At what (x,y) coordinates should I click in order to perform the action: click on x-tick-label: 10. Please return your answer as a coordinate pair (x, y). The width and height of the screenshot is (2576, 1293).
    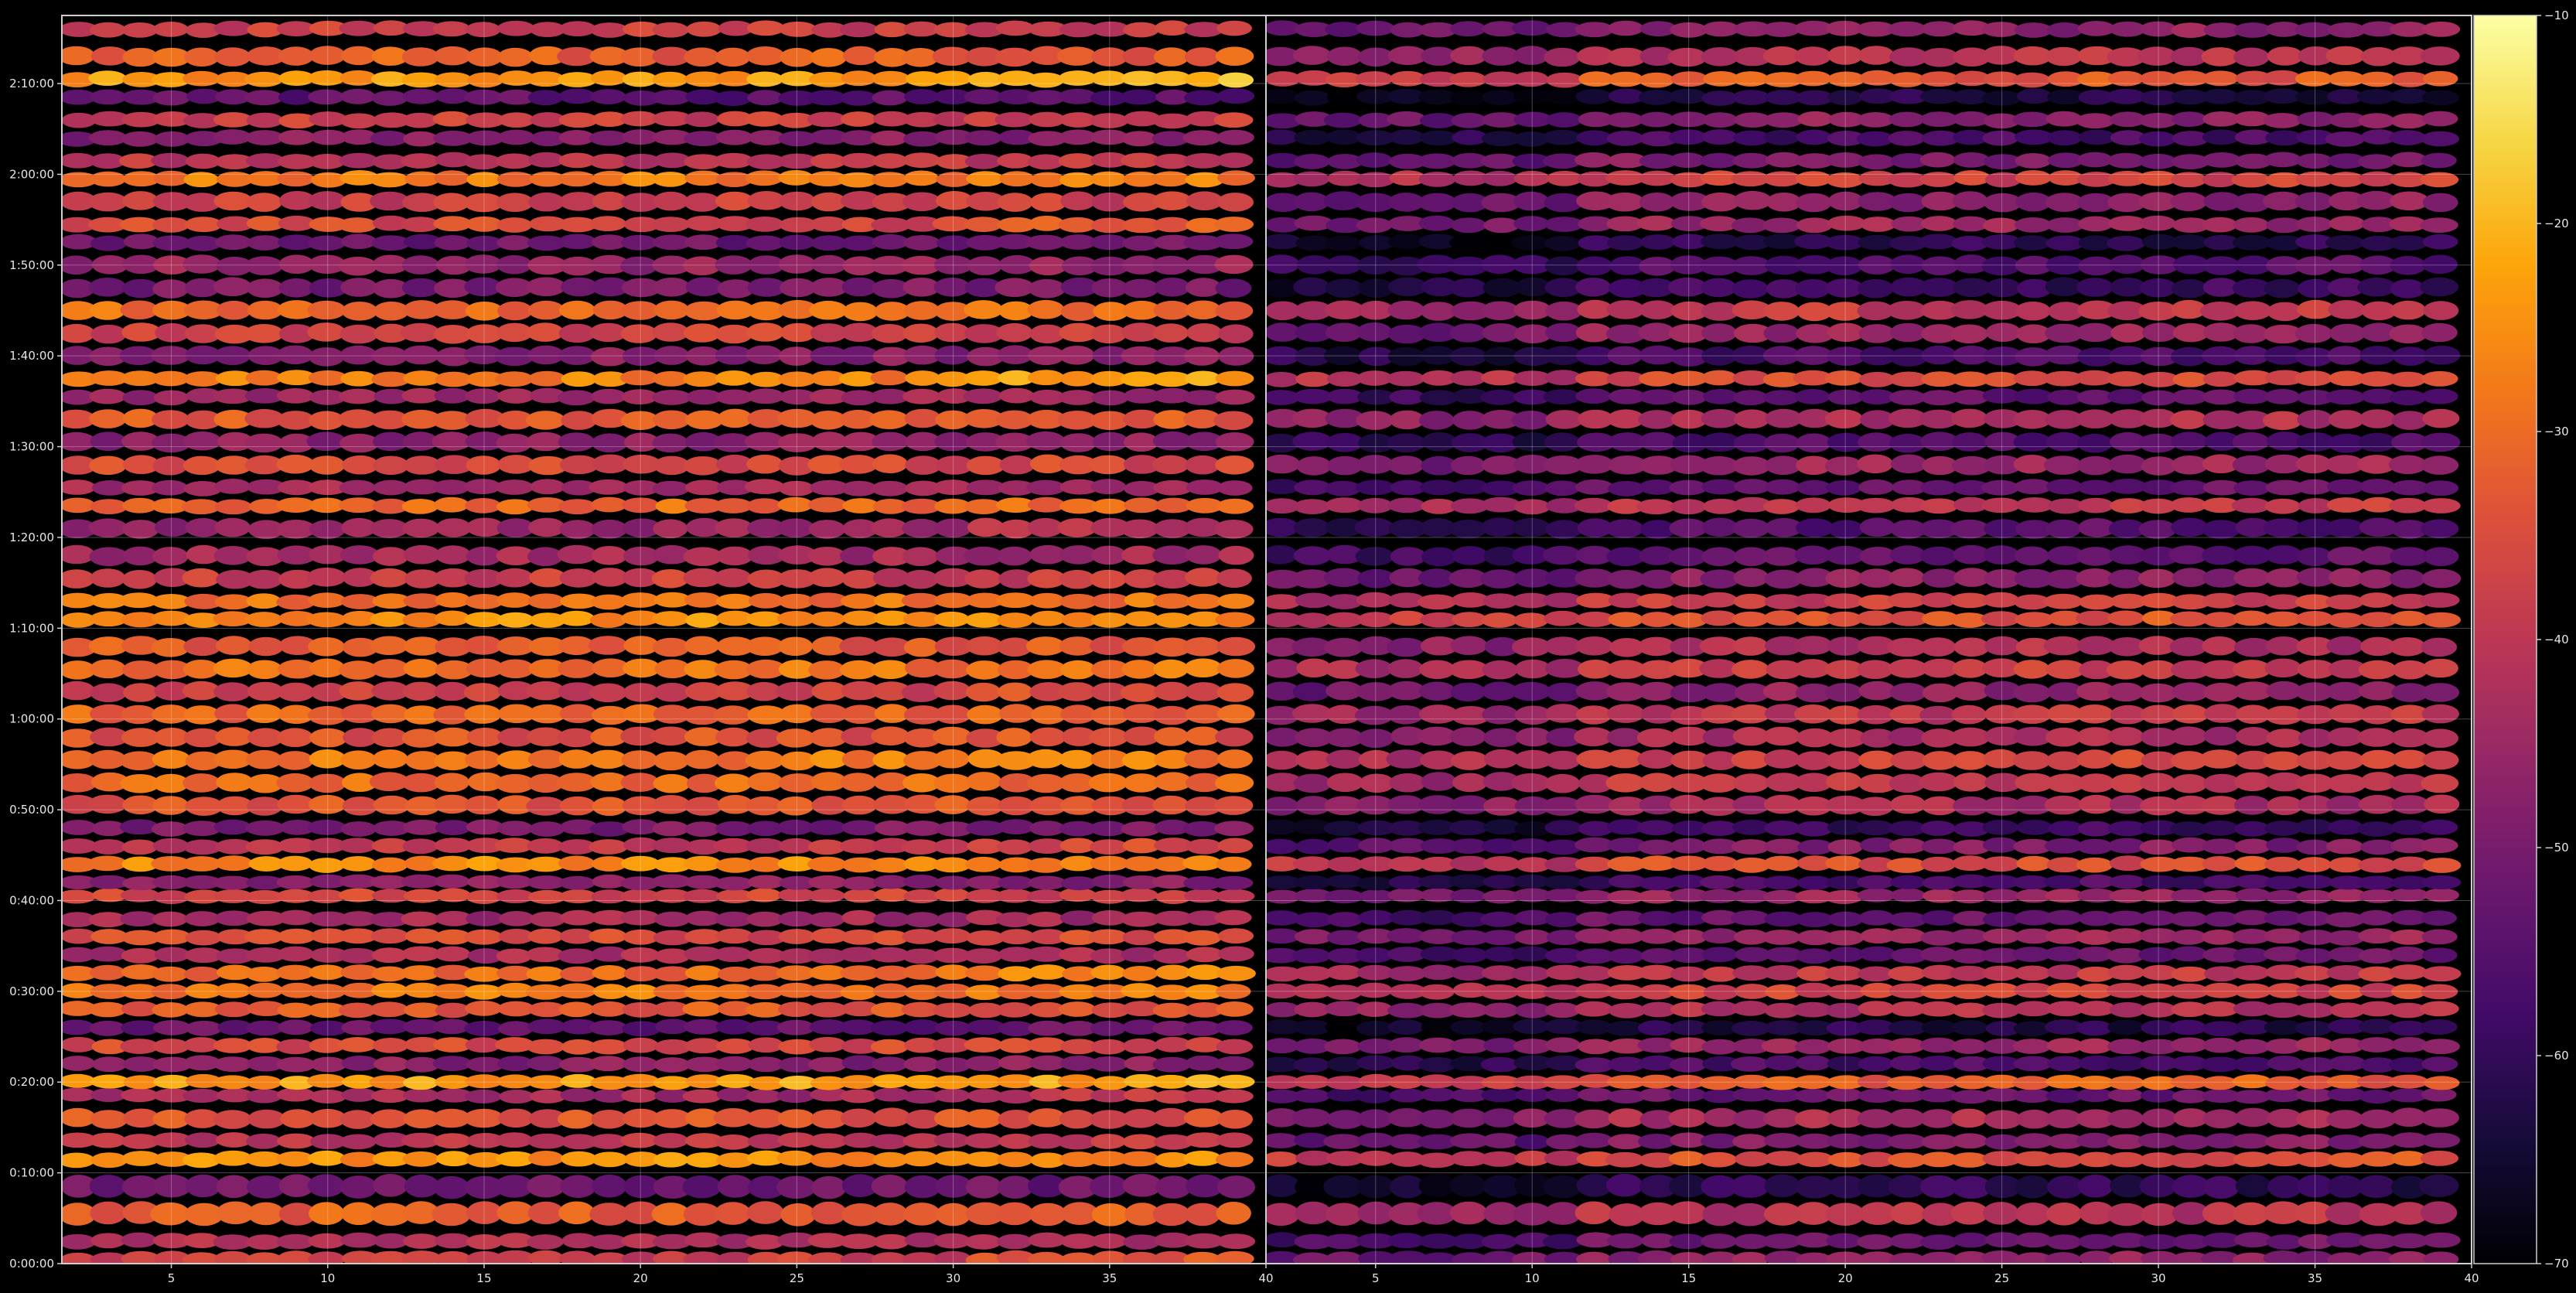
    Looking at the image, I should click on (1533, 1278).